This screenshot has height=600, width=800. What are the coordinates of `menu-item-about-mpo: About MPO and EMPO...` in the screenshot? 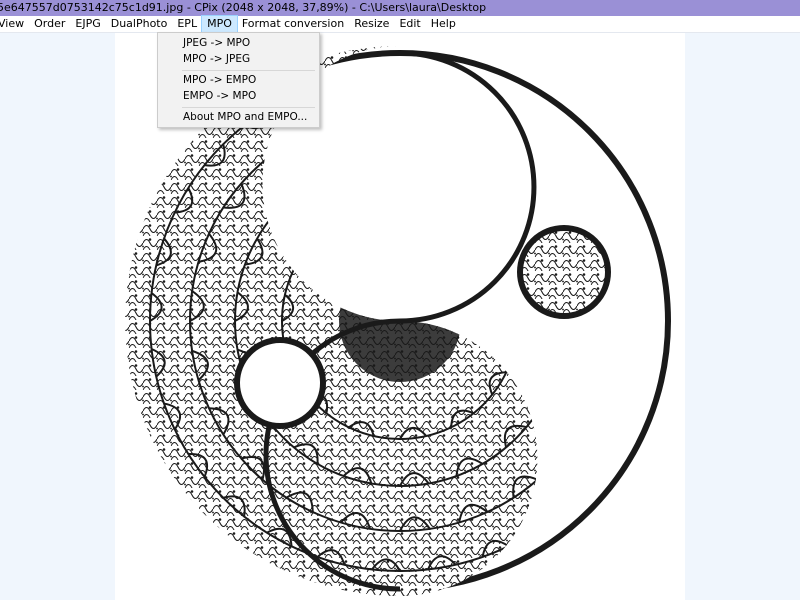 It's located at (245, 117).